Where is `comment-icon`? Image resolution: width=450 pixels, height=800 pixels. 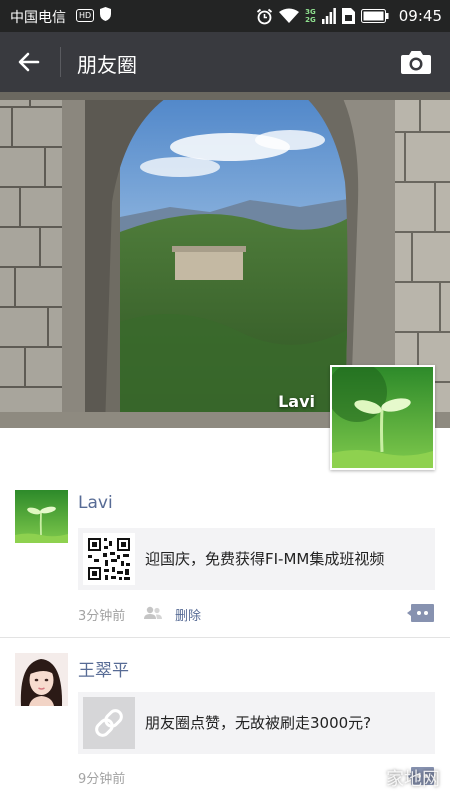
comment-icon is located at coordinates (421, 613).